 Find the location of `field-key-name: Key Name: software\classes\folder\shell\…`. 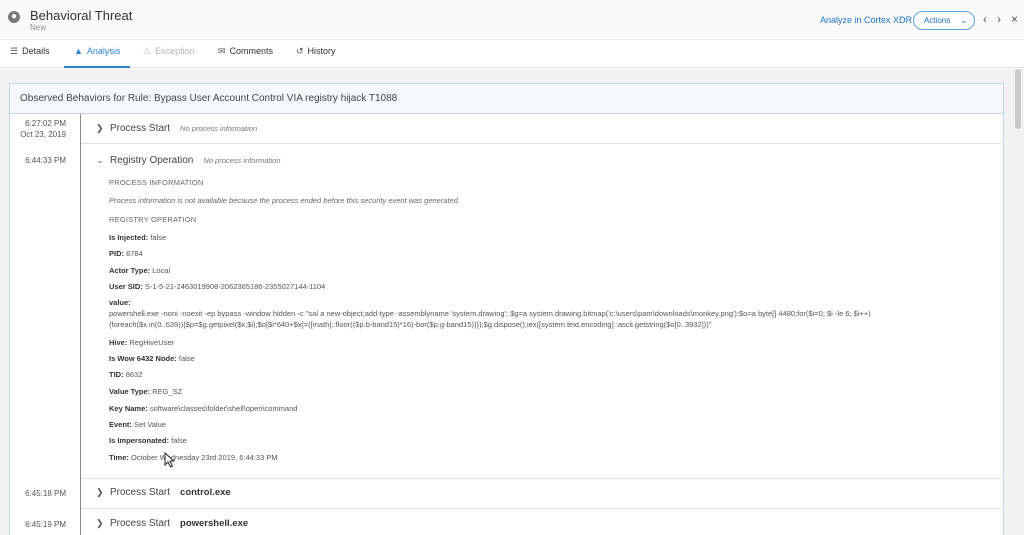

field-key-name: Key Name: software\classes\folder\shell\… is located at coordinates (203, 408).